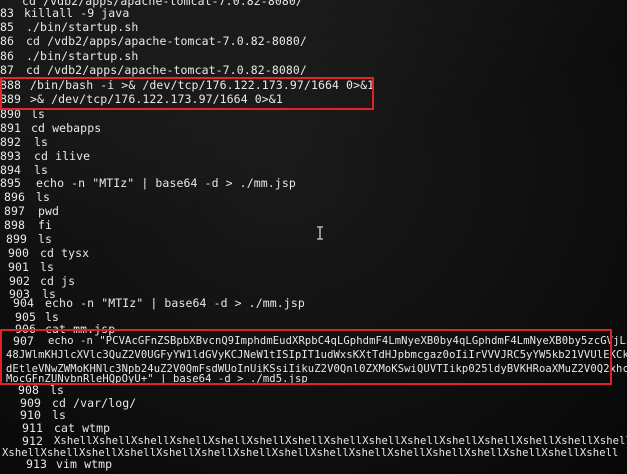 The height and width of the screenshot is (474, 627). What do you see at coordinates (313, 267) in the screenshot?
I see `terminal-line: 901 ls` at bounding box center [313, 267].